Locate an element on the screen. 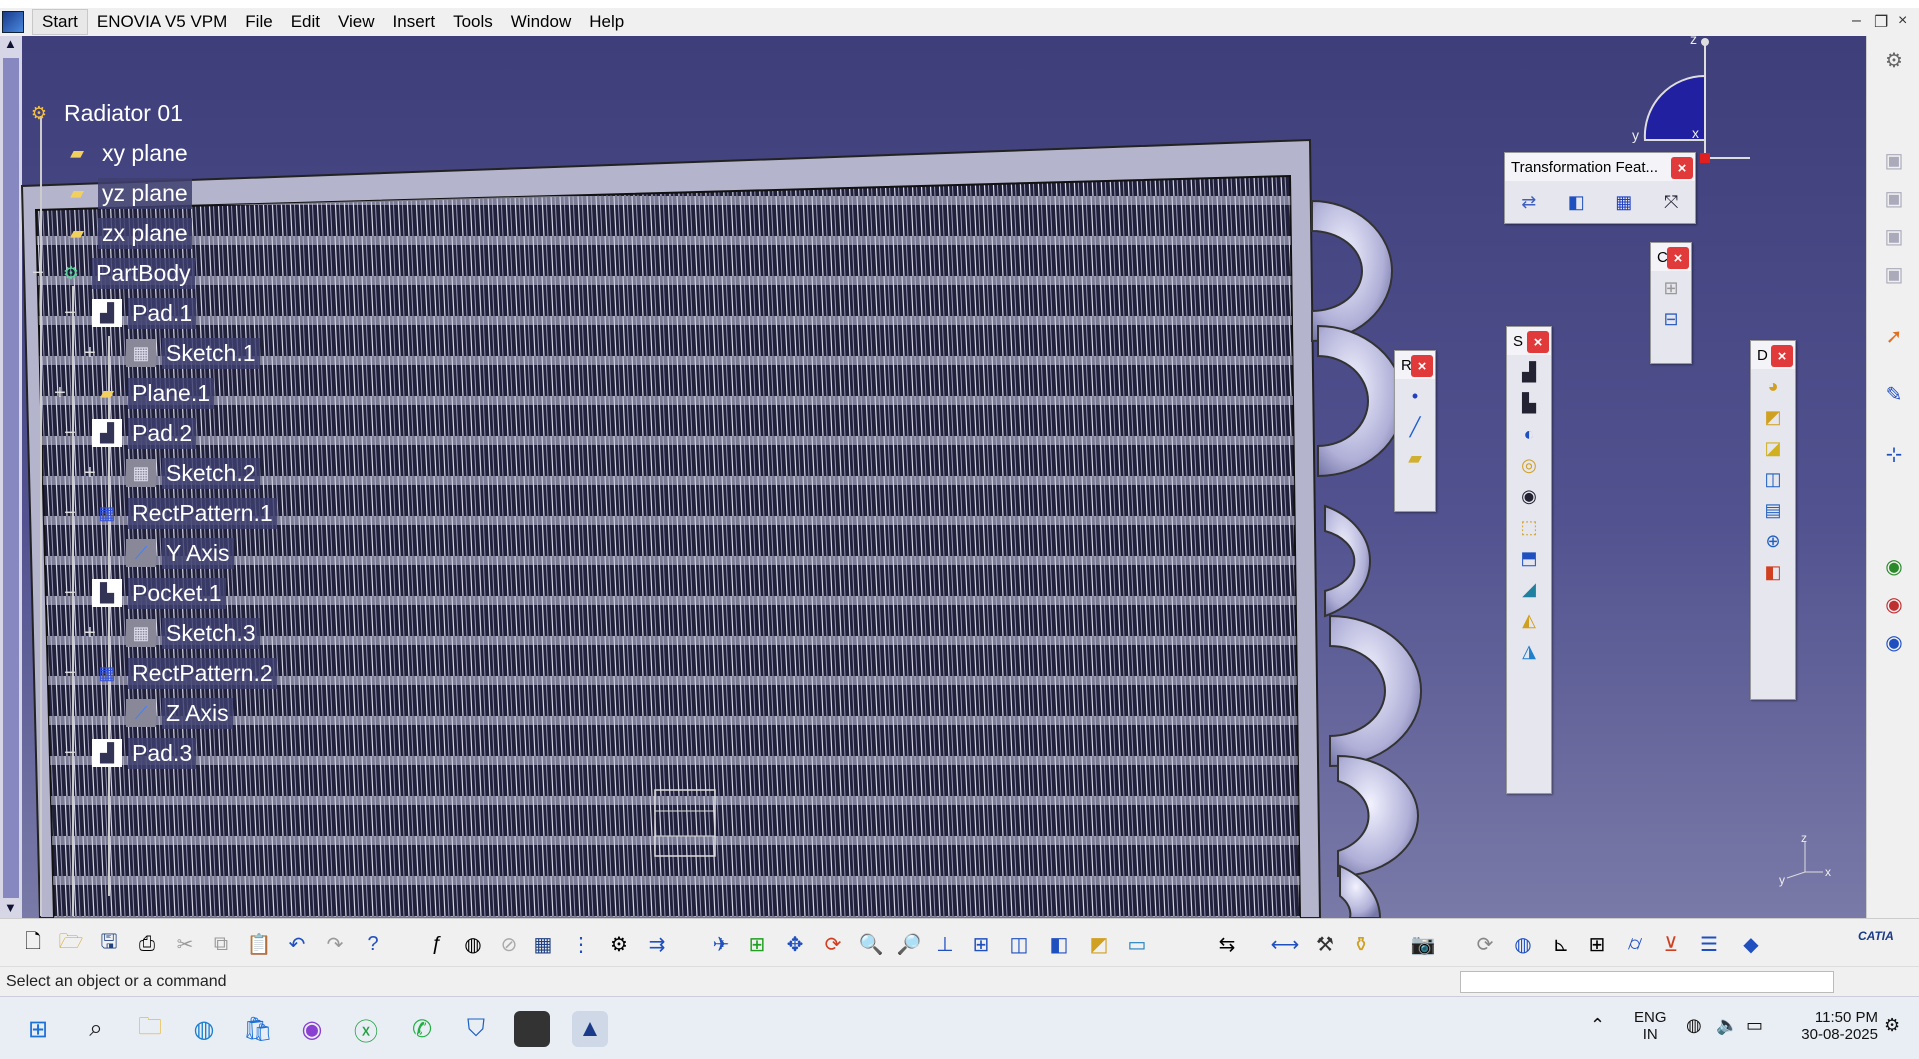 The width and height of the screenshot is (1919, 1059). sketcher-icon: ✎ is located at coordinates (1894, 394).